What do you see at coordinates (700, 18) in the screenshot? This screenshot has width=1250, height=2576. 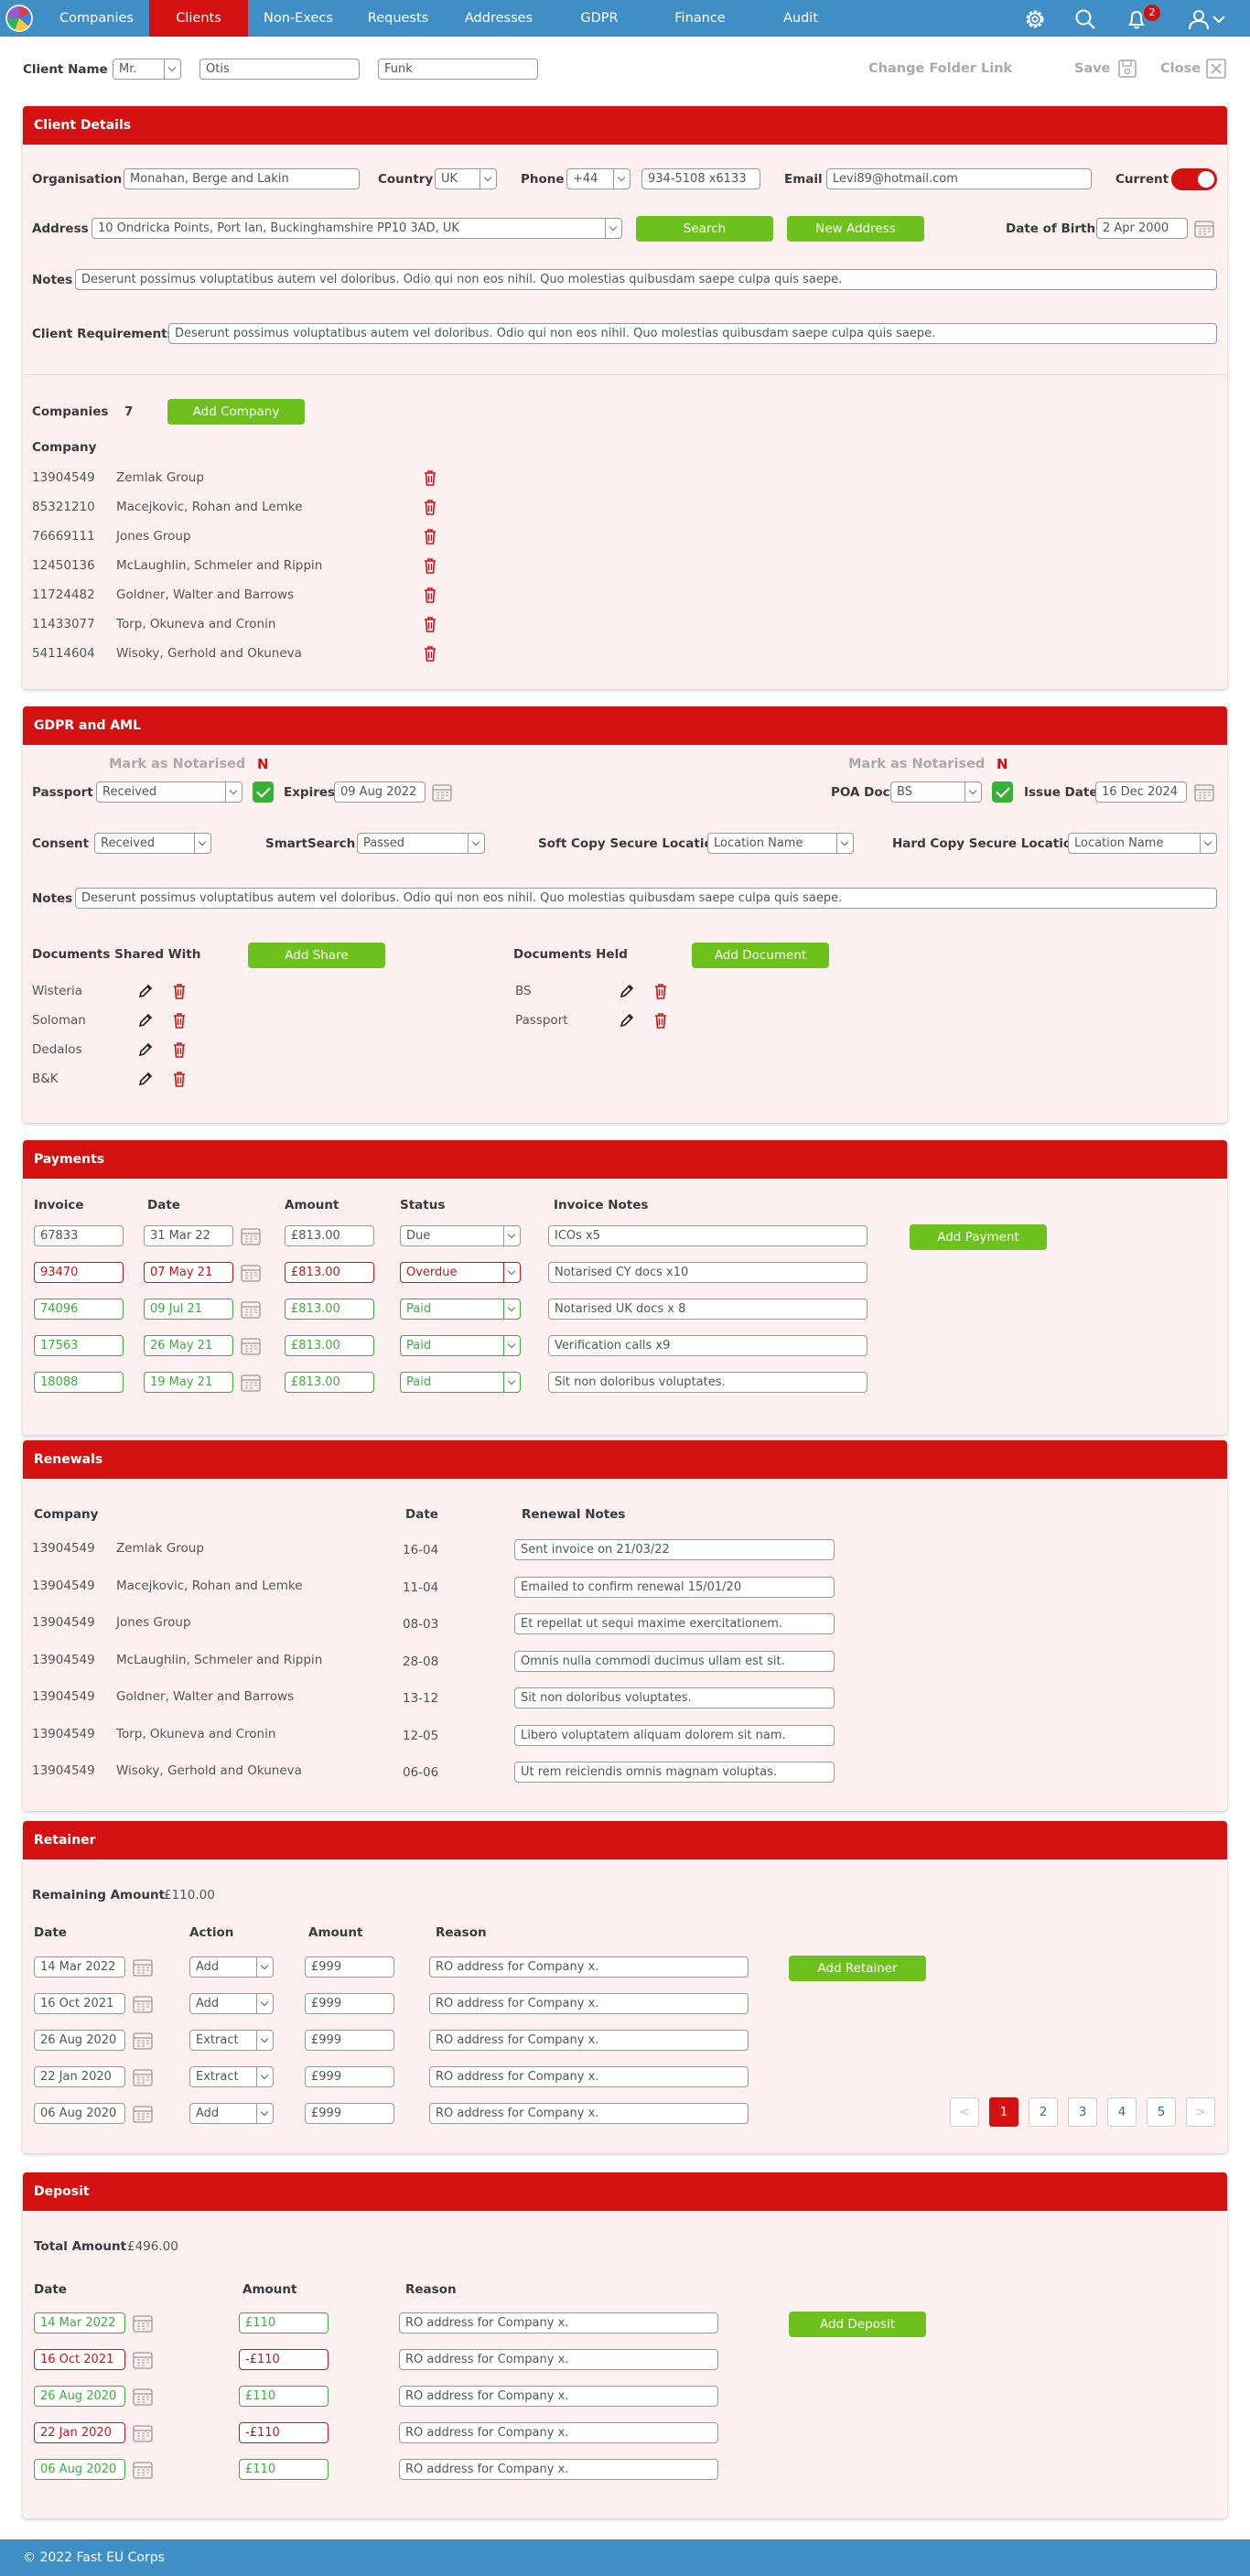 I see `nav-finance: Finance` at bounding box center [700, 18].